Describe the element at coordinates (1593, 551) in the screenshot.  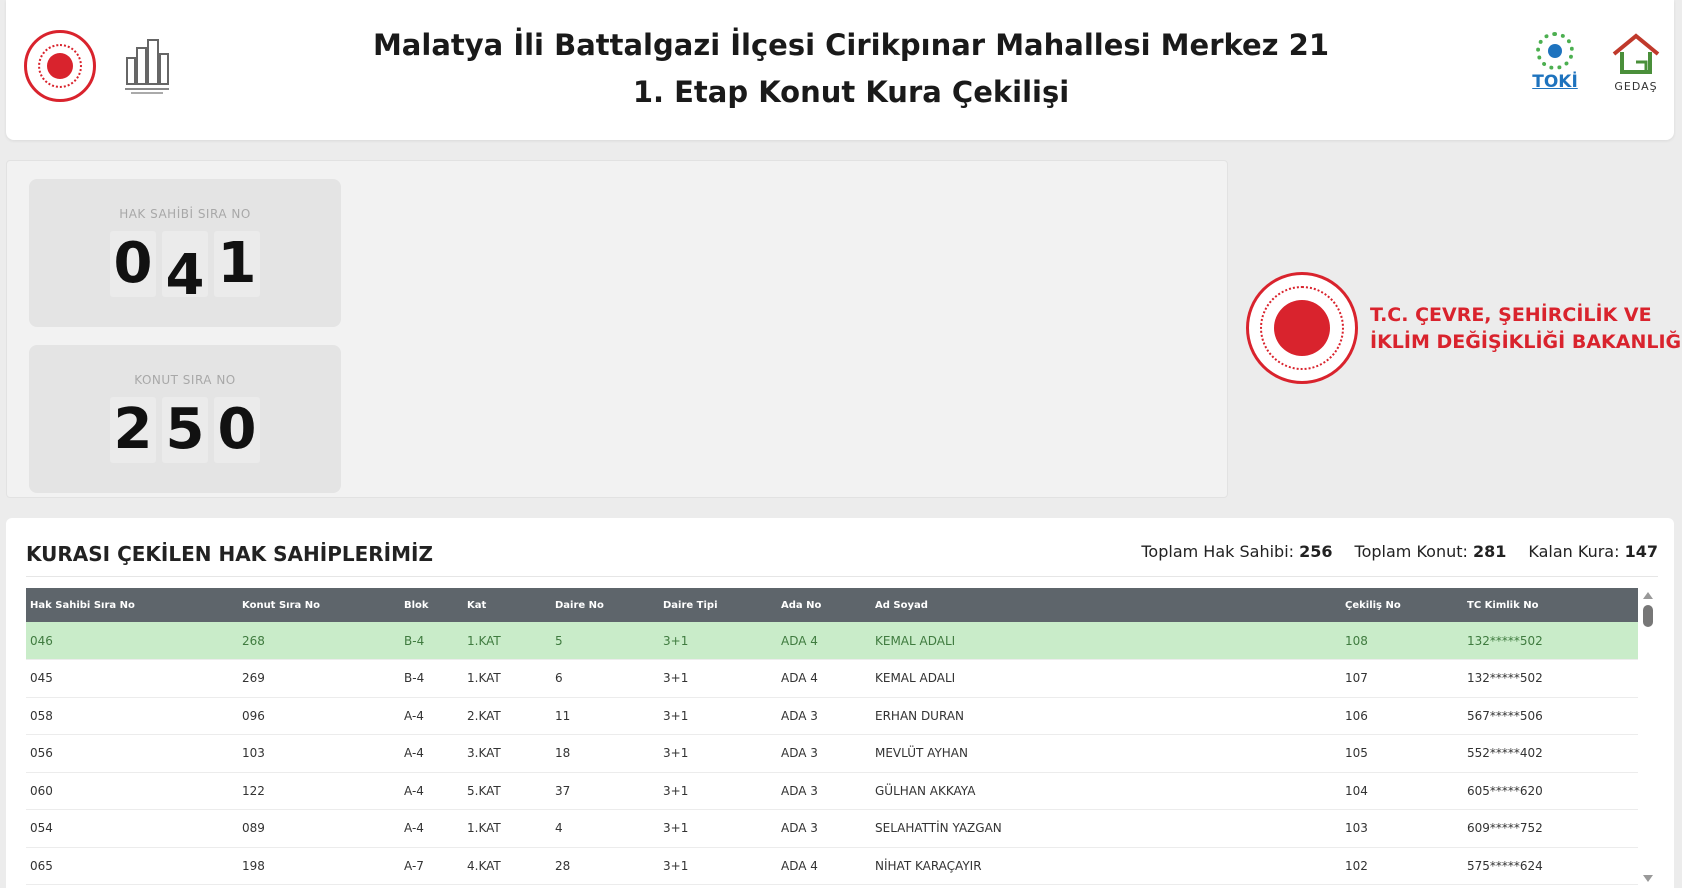
I see `stat-kalan: Kalan Kura: 147` at that location.